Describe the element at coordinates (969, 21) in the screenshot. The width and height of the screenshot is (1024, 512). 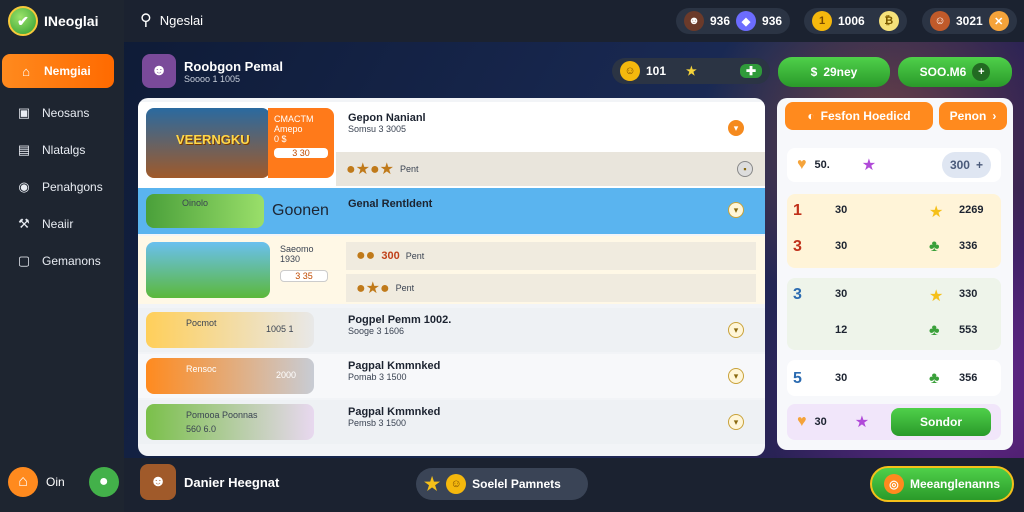
I see `level-counter: ☺ 3021 ✕` at that location.